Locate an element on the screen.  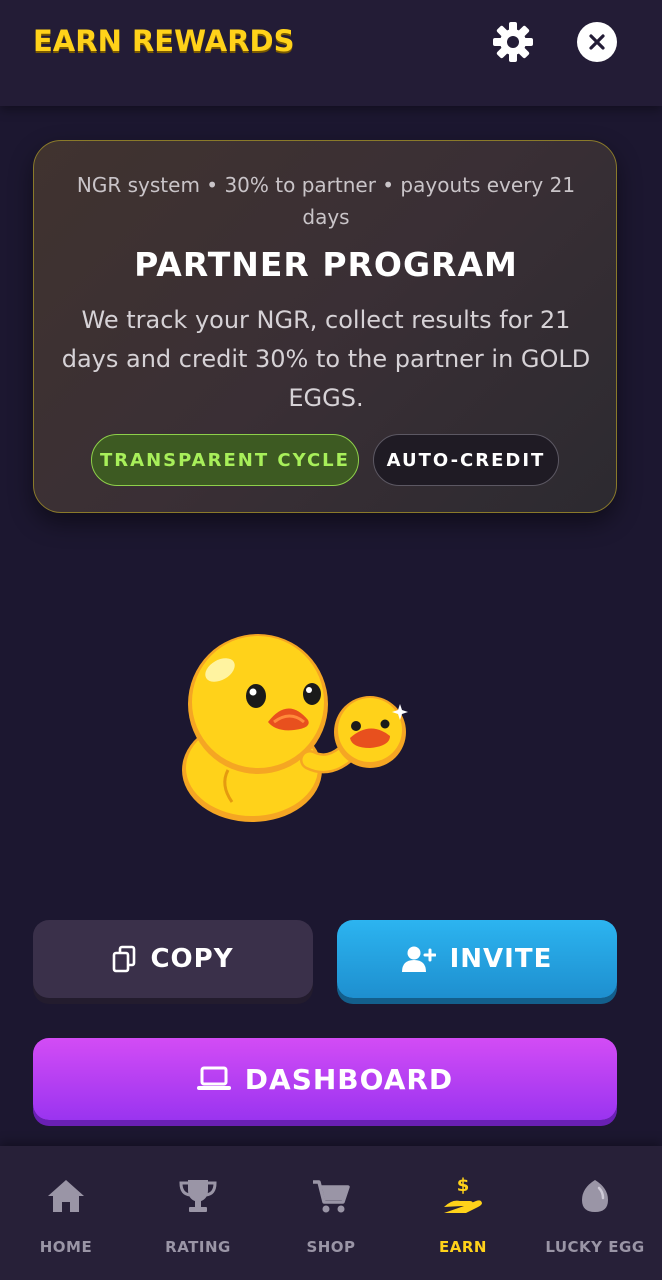
copy-icon is located at coordinates (124, 959).